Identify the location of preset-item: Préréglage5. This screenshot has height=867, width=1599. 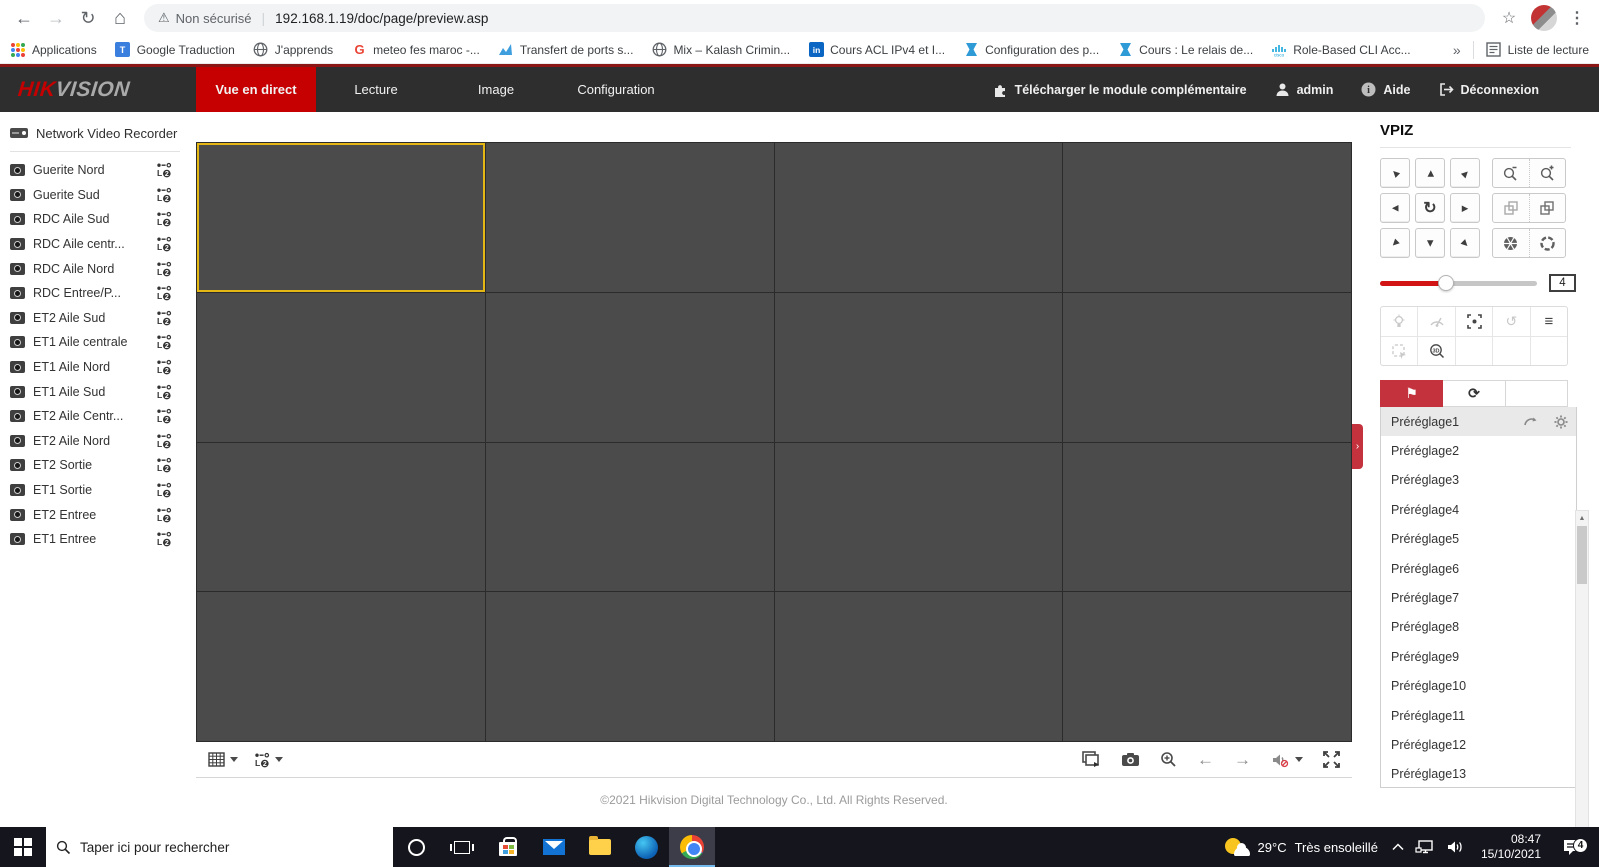
(1478, 539).